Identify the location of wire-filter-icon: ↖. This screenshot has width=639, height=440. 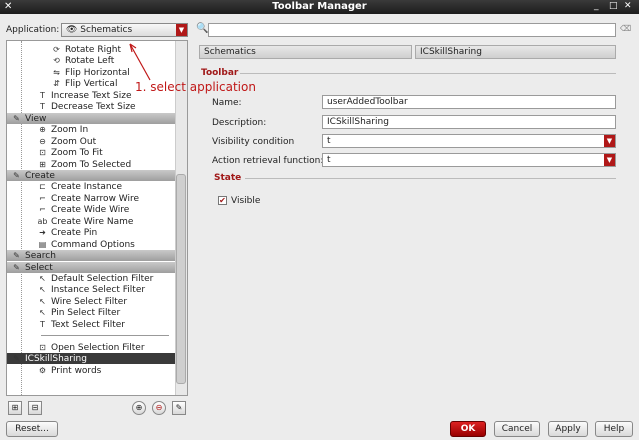
(42, 301).